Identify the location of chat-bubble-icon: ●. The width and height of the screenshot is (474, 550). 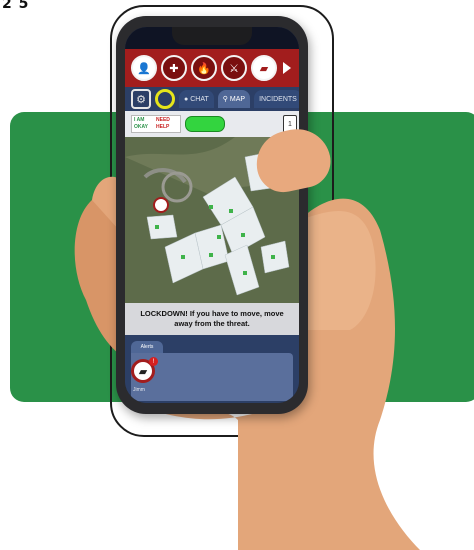
(186, 99).